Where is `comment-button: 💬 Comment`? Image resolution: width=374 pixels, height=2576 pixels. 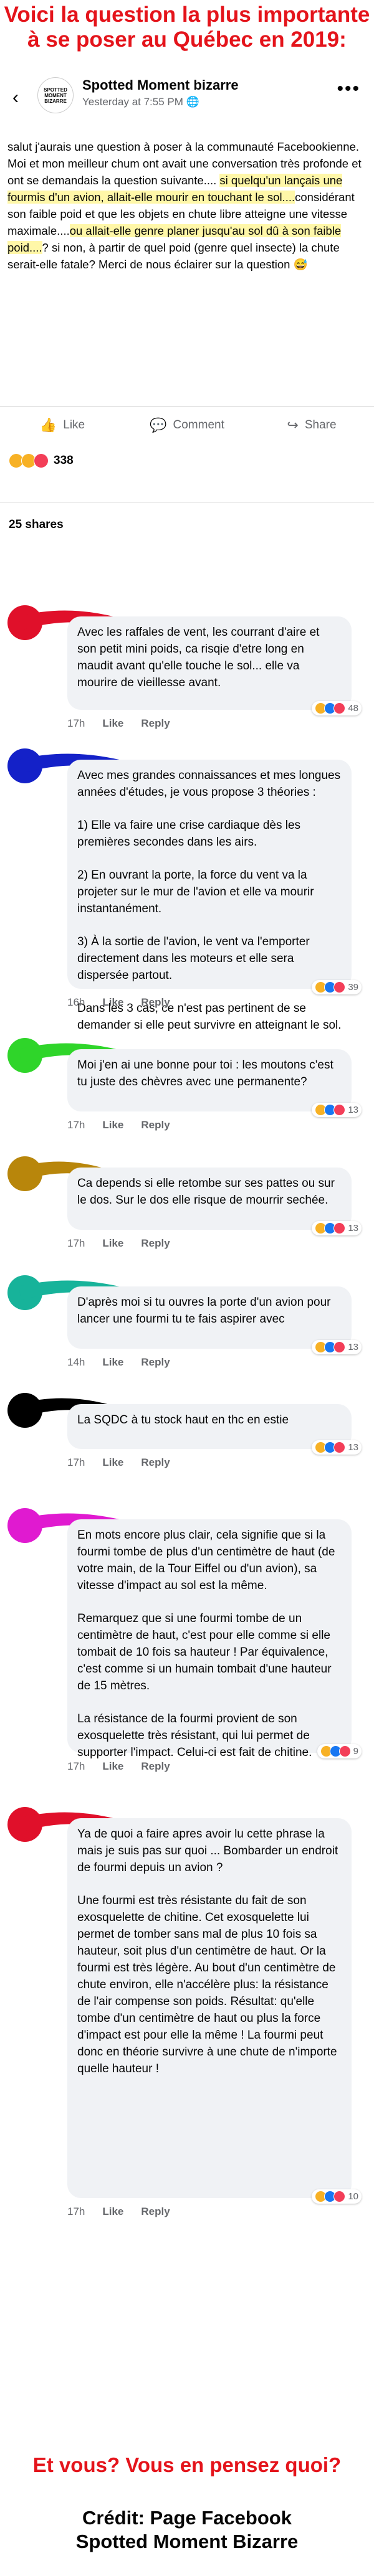 comment-button: 💬 Comment is located at coordinates (187, 425).